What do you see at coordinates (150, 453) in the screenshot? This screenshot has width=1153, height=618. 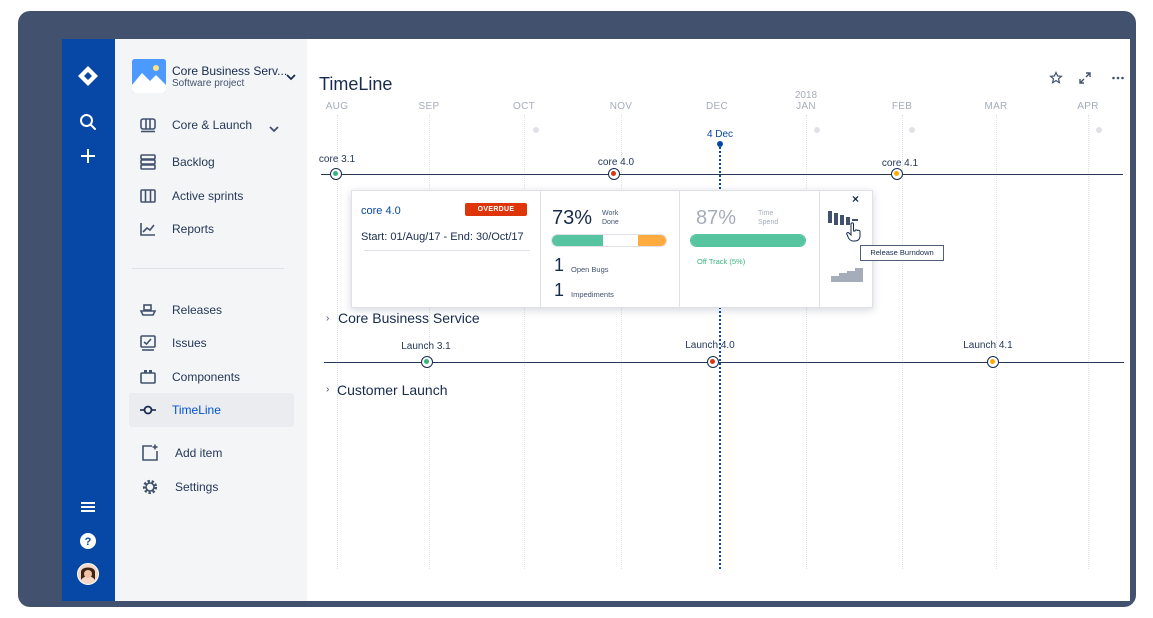 I see `add-item-icon` at bounding box center [150, 453].